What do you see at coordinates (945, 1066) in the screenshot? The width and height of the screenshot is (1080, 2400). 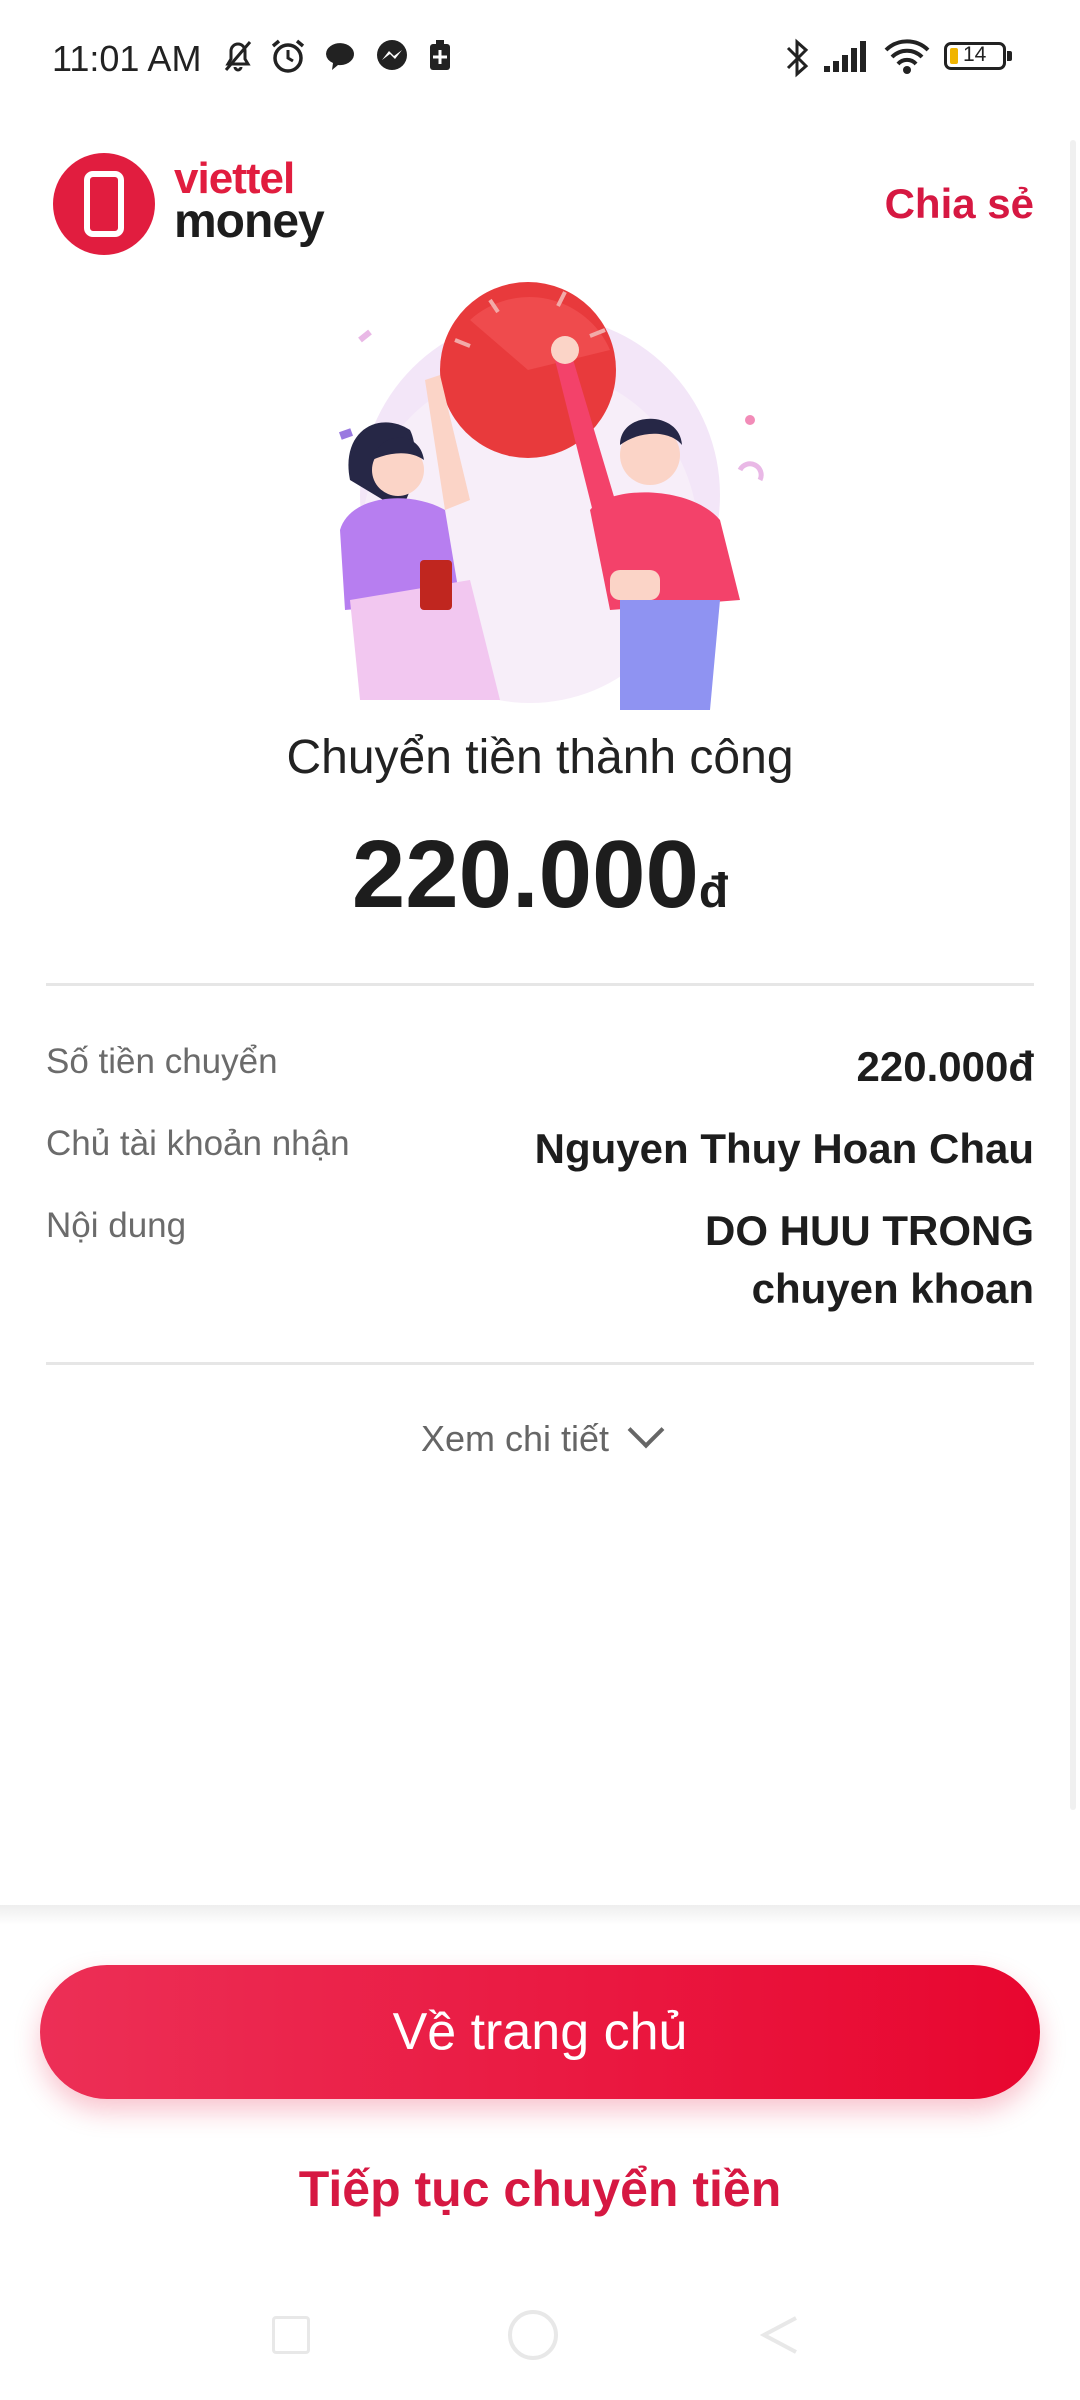 I see `detail-value-amount: 220.000đ` at bounding box center [945, 1066].